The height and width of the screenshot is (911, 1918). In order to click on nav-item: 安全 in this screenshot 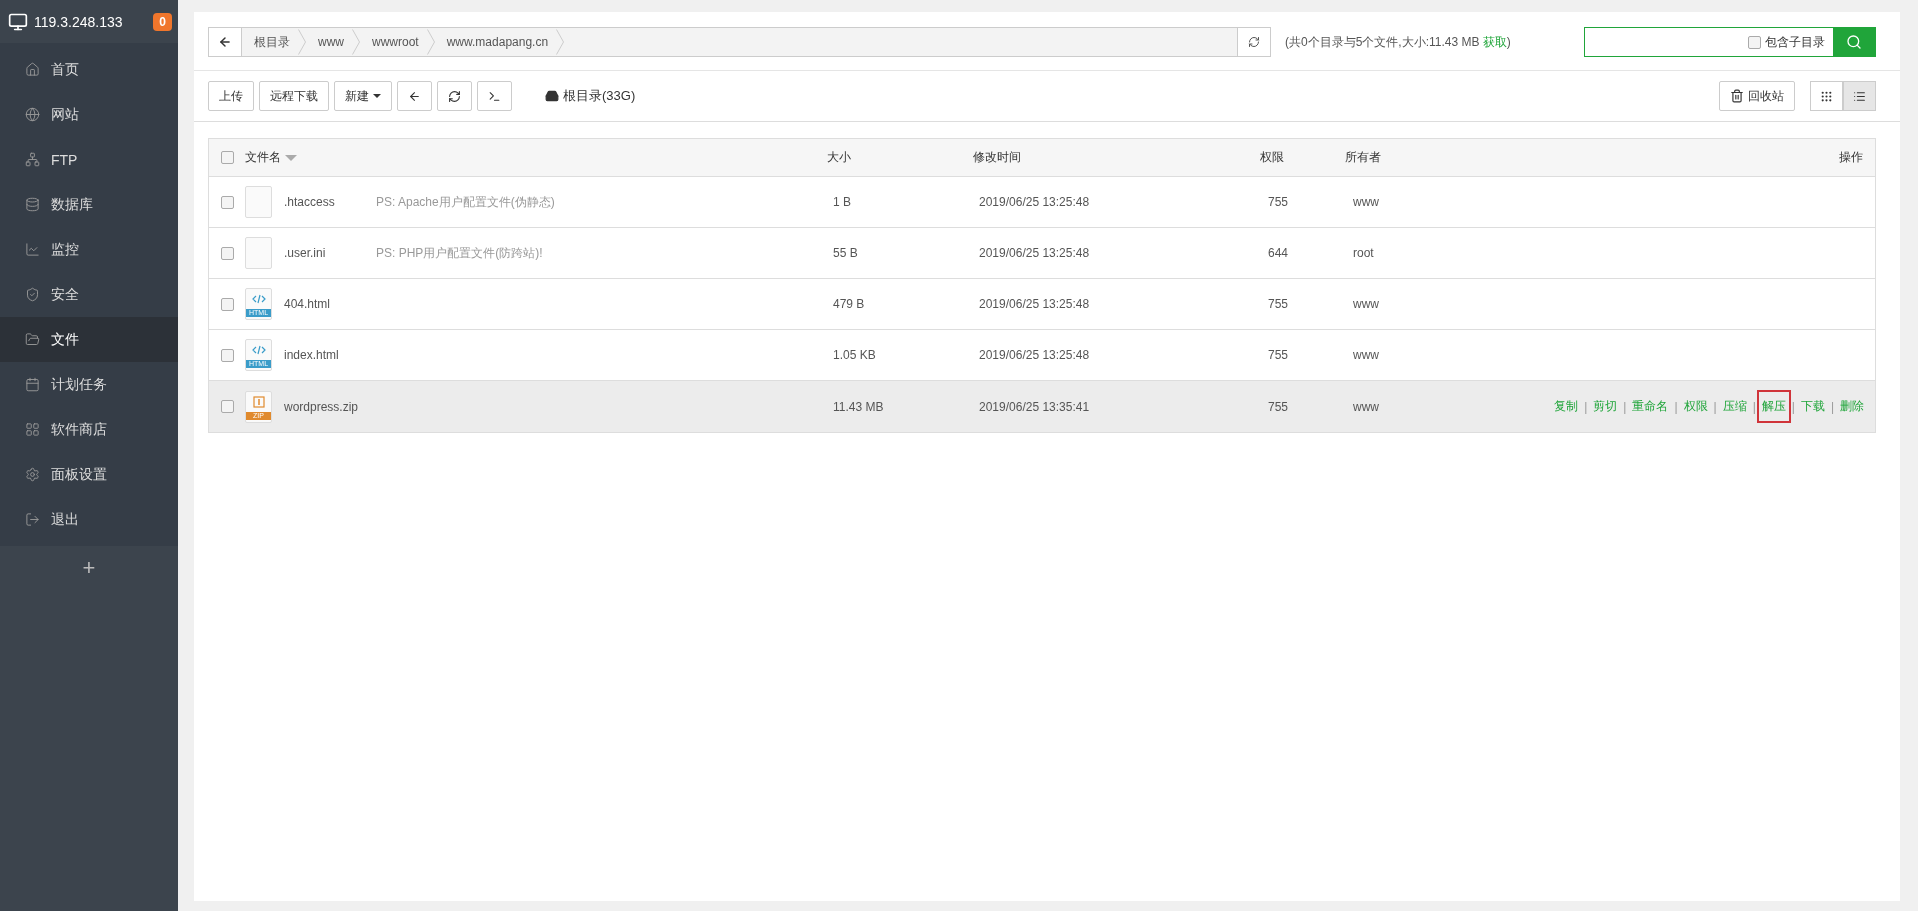, I will do `click(89, 294)`.